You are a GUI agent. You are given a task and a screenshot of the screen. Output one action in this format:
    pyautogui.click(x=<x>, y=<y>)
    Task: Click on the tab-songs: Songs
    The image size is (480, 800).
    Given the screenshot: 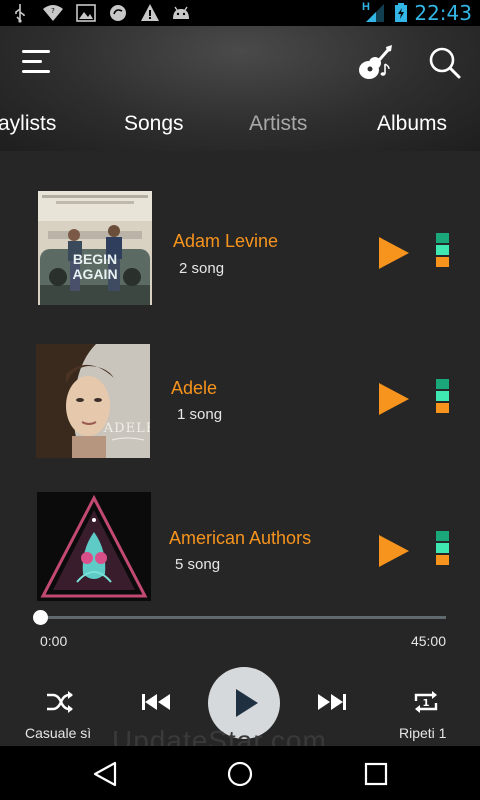 What is the action you would take?
    pyautogui.click(x=154, y=124)
    